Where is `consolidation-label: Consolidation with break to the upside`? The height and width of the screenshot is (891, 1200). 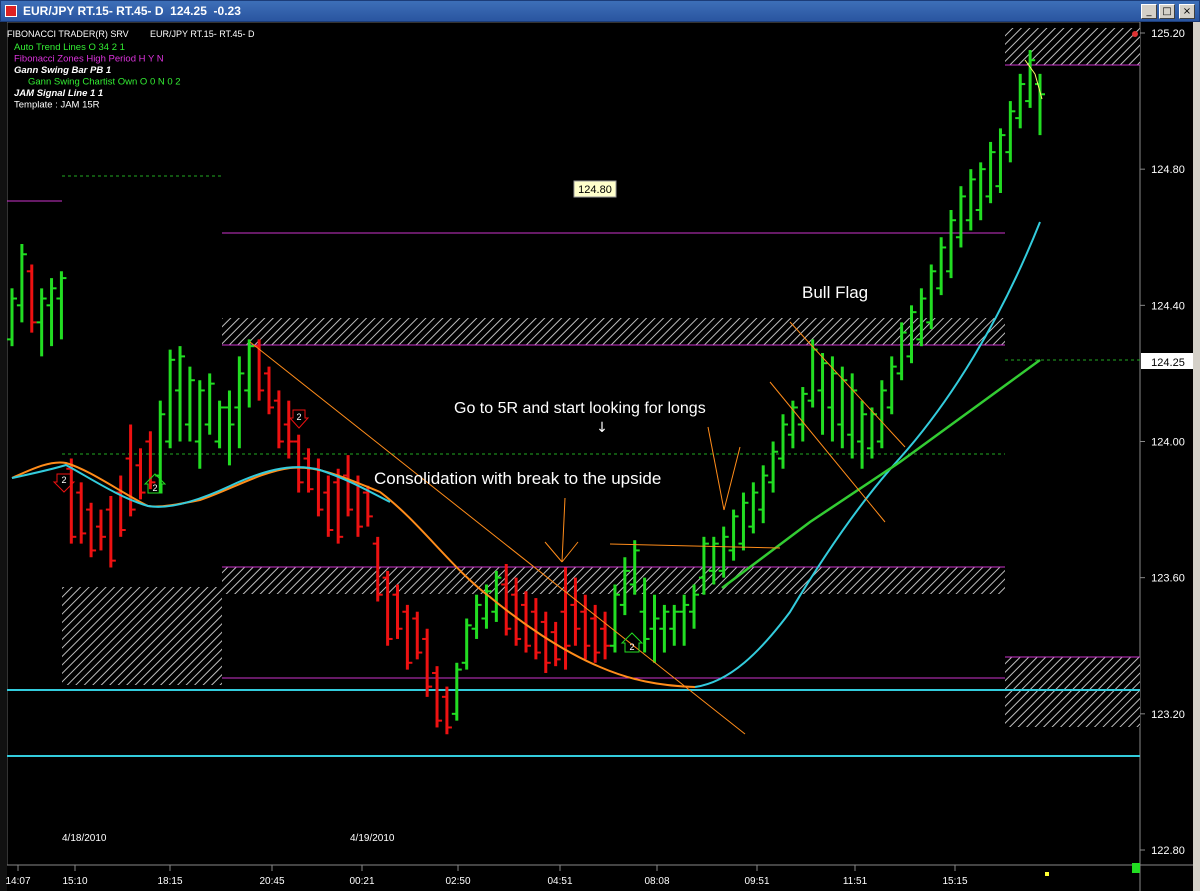
consolidation-label: Consolidation with break to the upside is located at coordinates (517, 478).